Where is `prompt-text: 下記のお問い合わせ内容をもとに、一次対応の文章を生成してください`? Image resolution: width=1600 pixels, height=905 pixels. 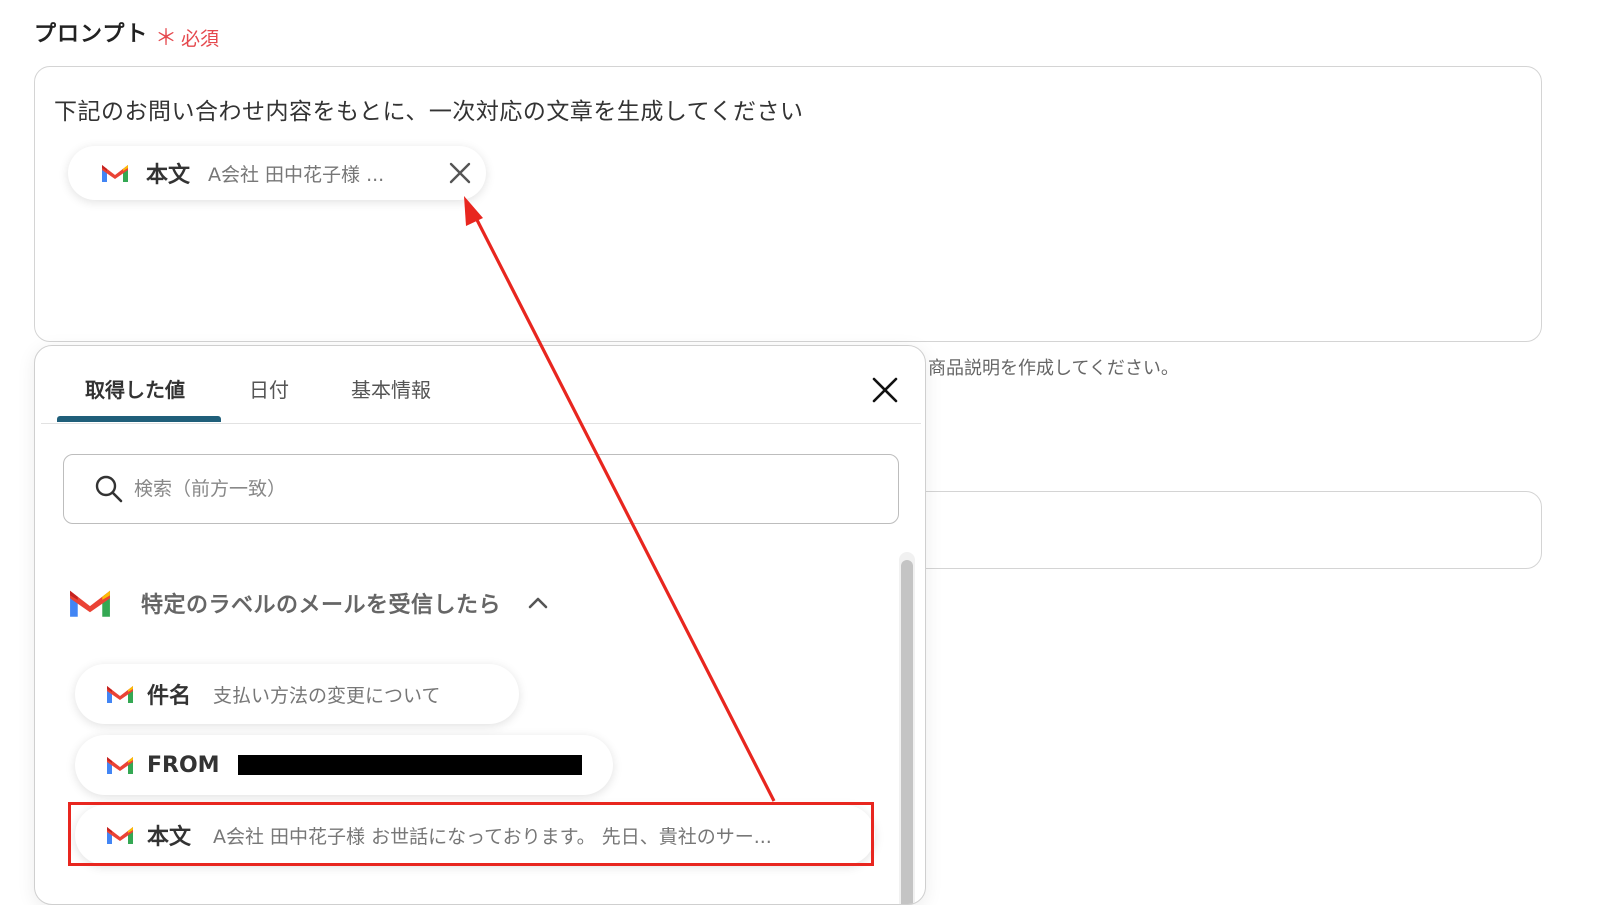 prompt-text: 下記のお問い合わせ内容をもとに、一次対応の文章を生成してください is located at coordinates (429, 112).